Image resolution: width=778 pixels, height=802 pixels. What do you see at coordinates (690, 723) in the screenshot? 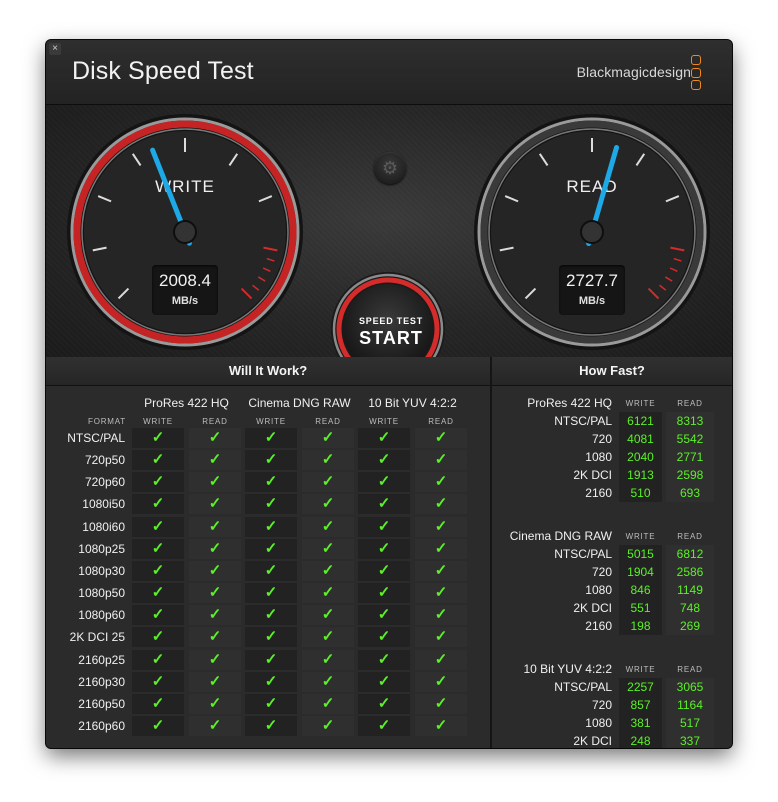
I see `read-speed-cell: 517` at bounding box center [690, 723].